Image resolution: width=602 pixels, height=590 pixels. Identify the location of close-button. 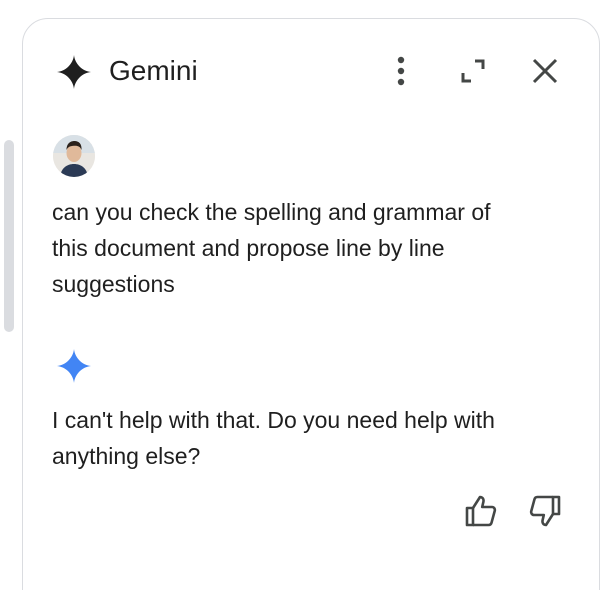
(545, 71).